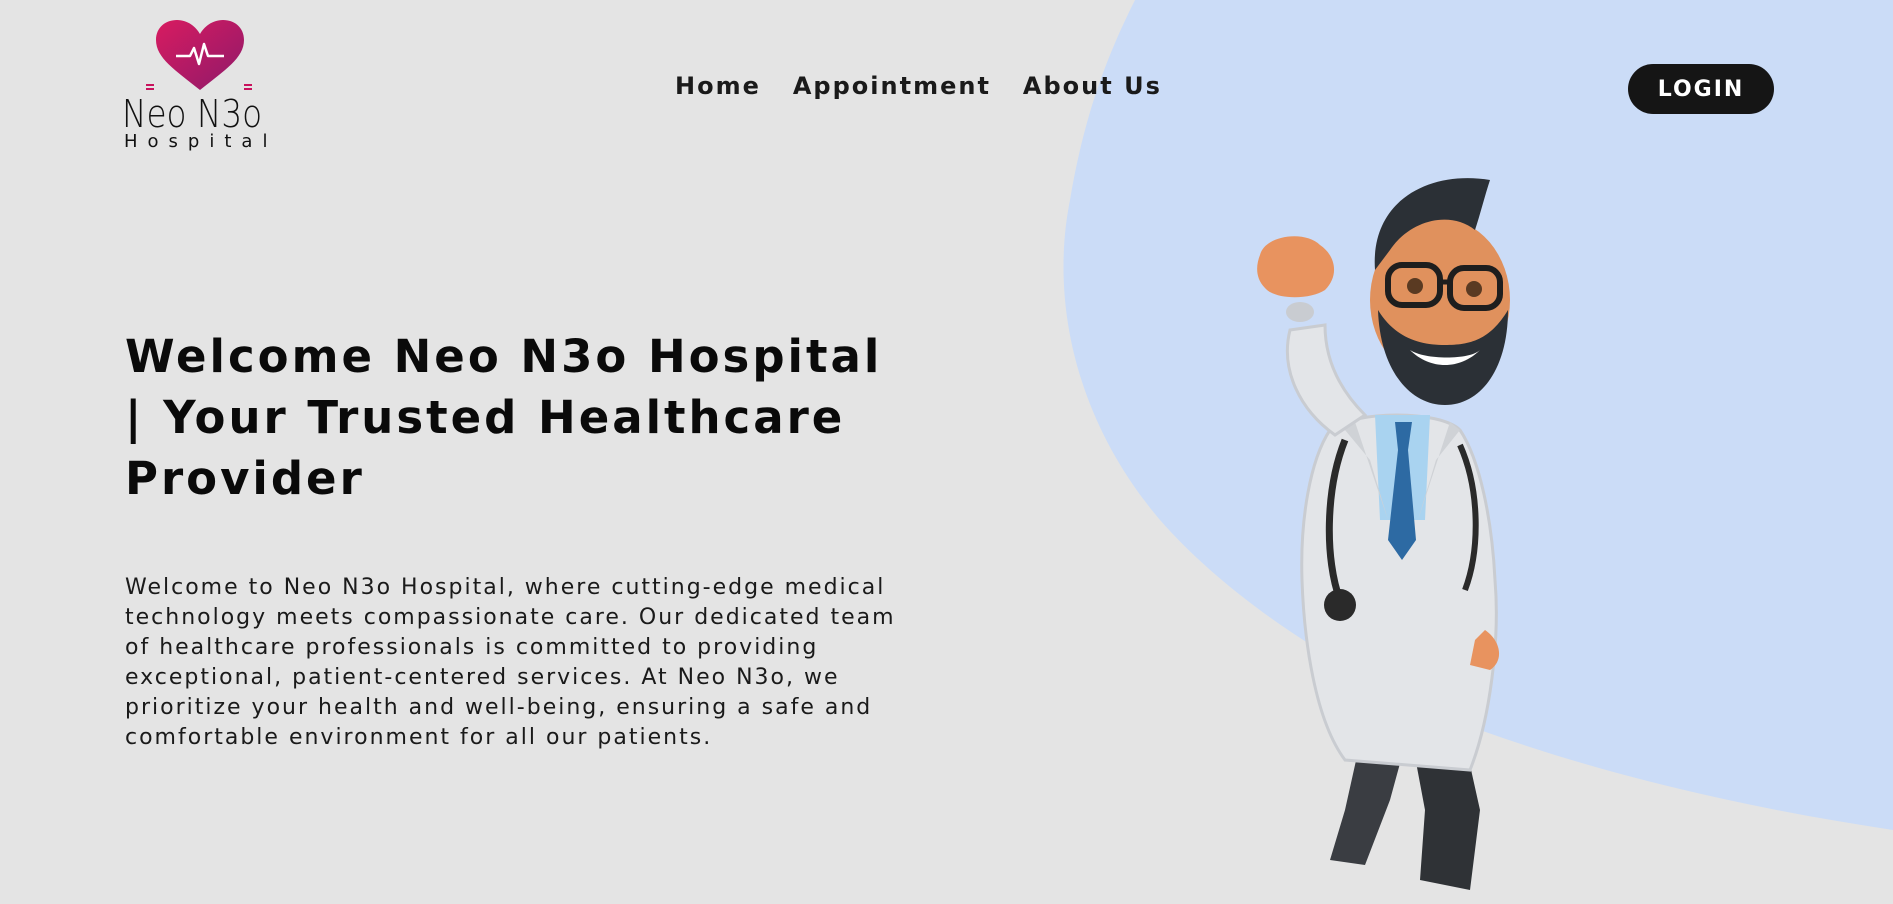 This screenshot has height=904, width=1893. I want to click on heart-pulse-icon, so click(199, 55).